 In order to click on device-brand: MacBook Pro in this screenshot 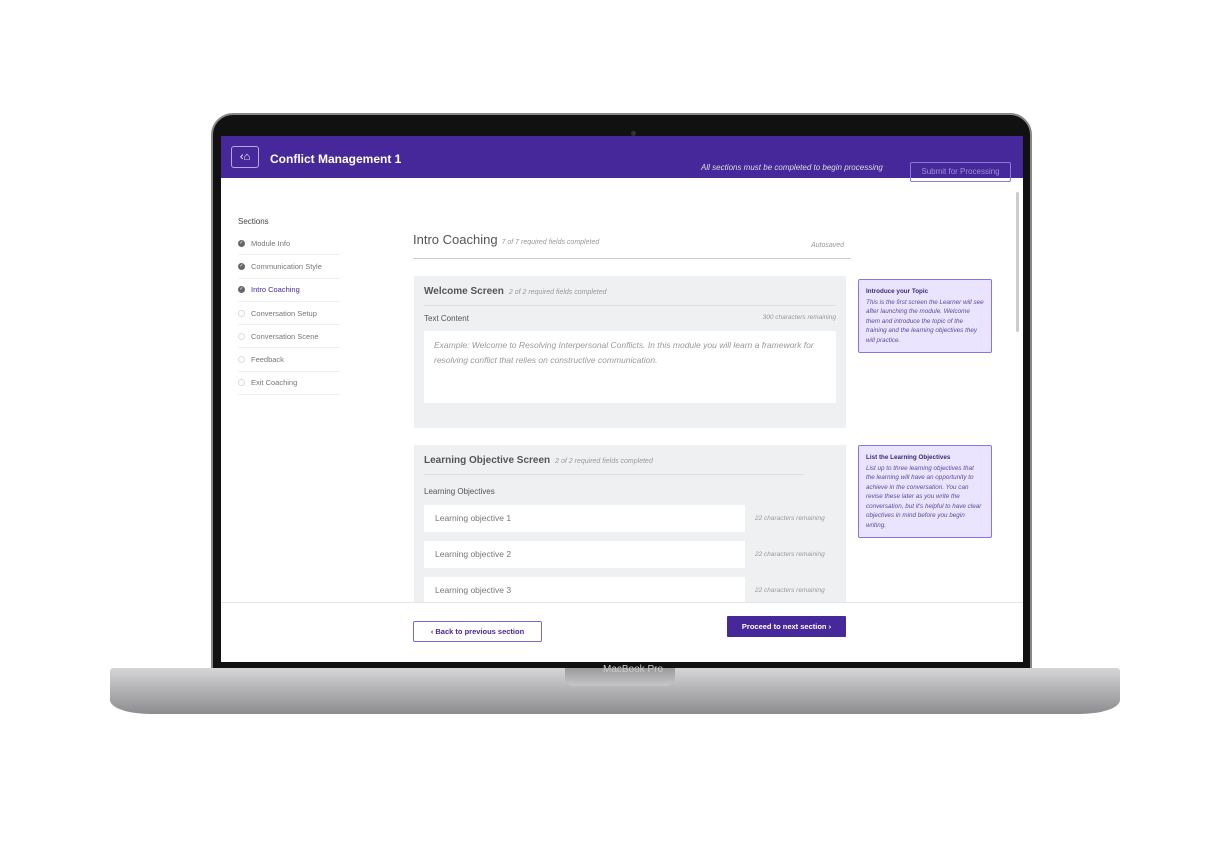, I will do `click(633, 669)`.